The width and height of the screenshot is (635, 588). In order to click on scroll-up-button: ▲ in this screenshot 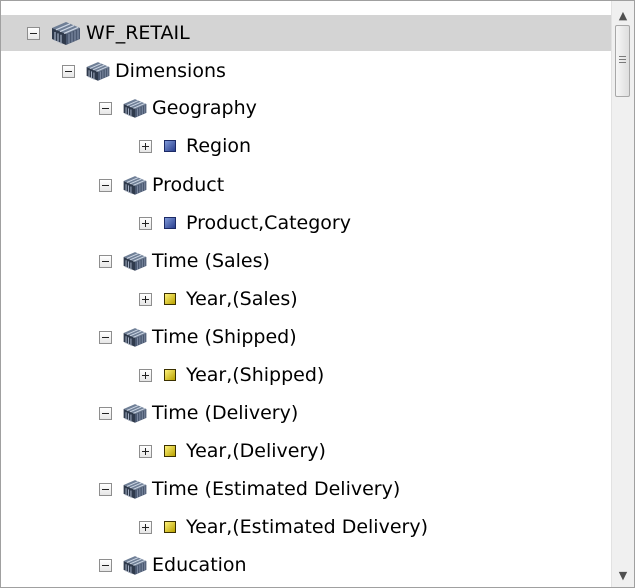, I will do `click(623, 15)`.